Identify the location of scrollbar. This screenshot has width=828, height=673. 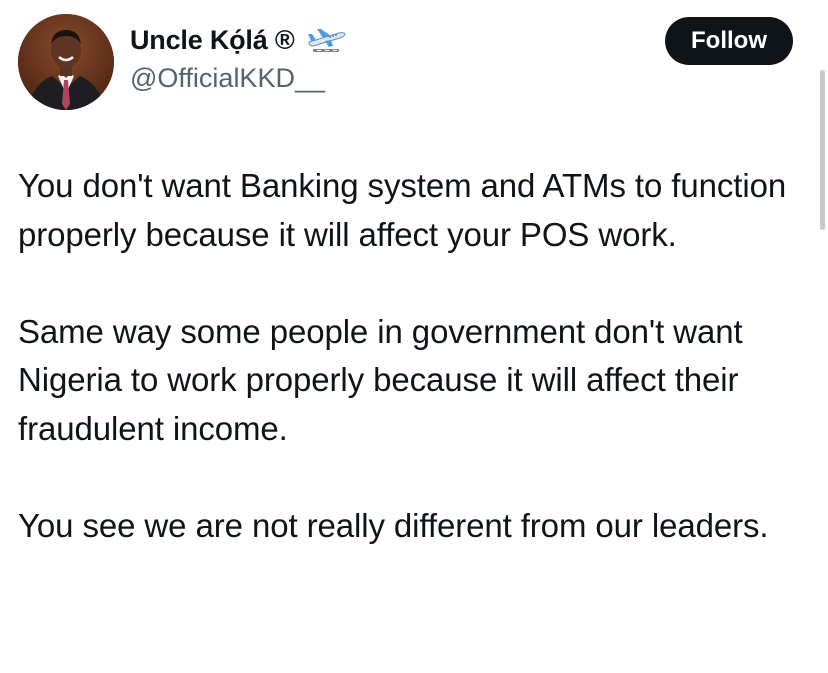
(822, 150).